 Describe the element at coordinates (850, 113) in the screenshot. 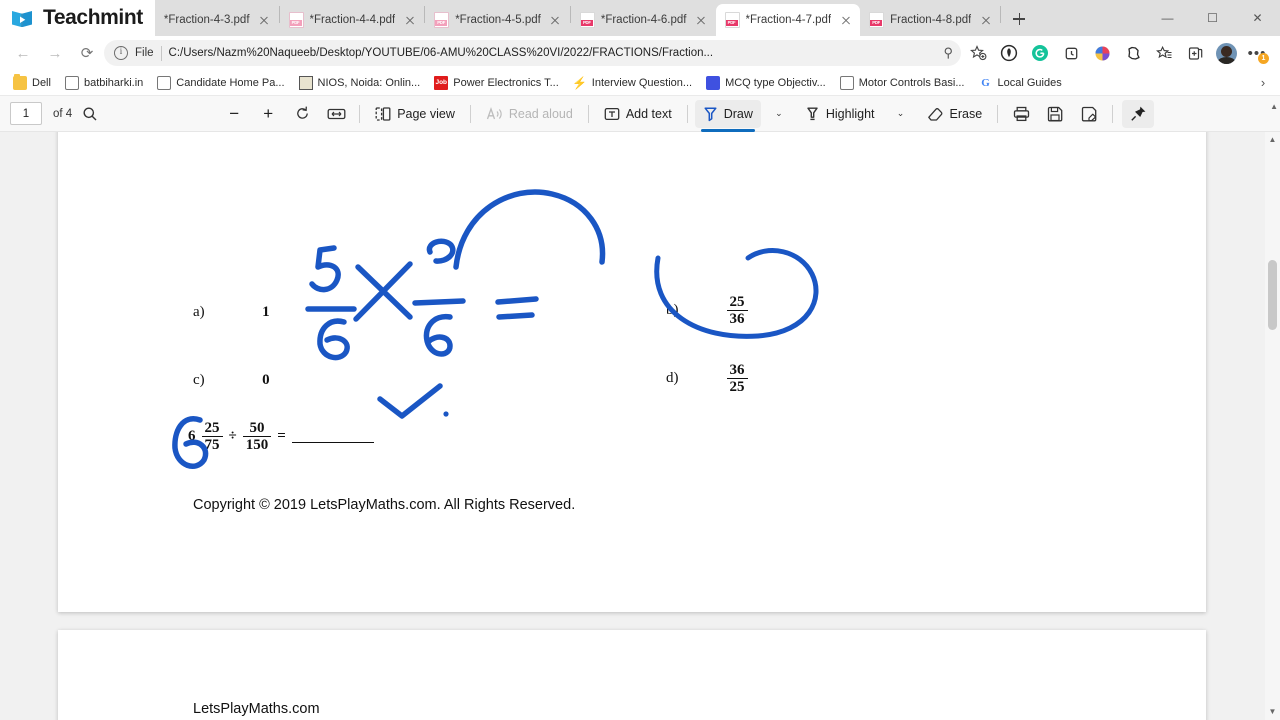

I see `highlight-label: Highlight` at that location.